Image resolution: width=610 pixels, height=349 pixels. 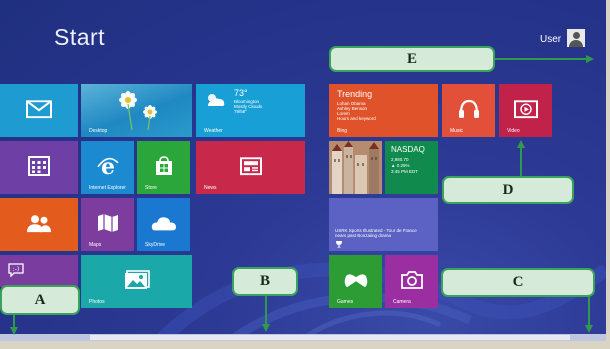 I want to click on callout-b-arrow-head, so click(x=266, y=328).